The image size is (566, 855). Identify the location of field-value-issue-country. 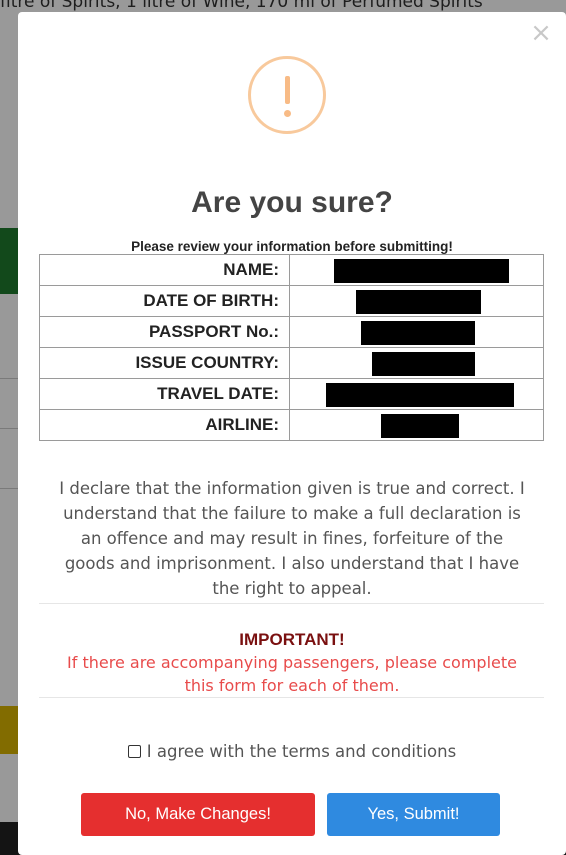
(416, 363).